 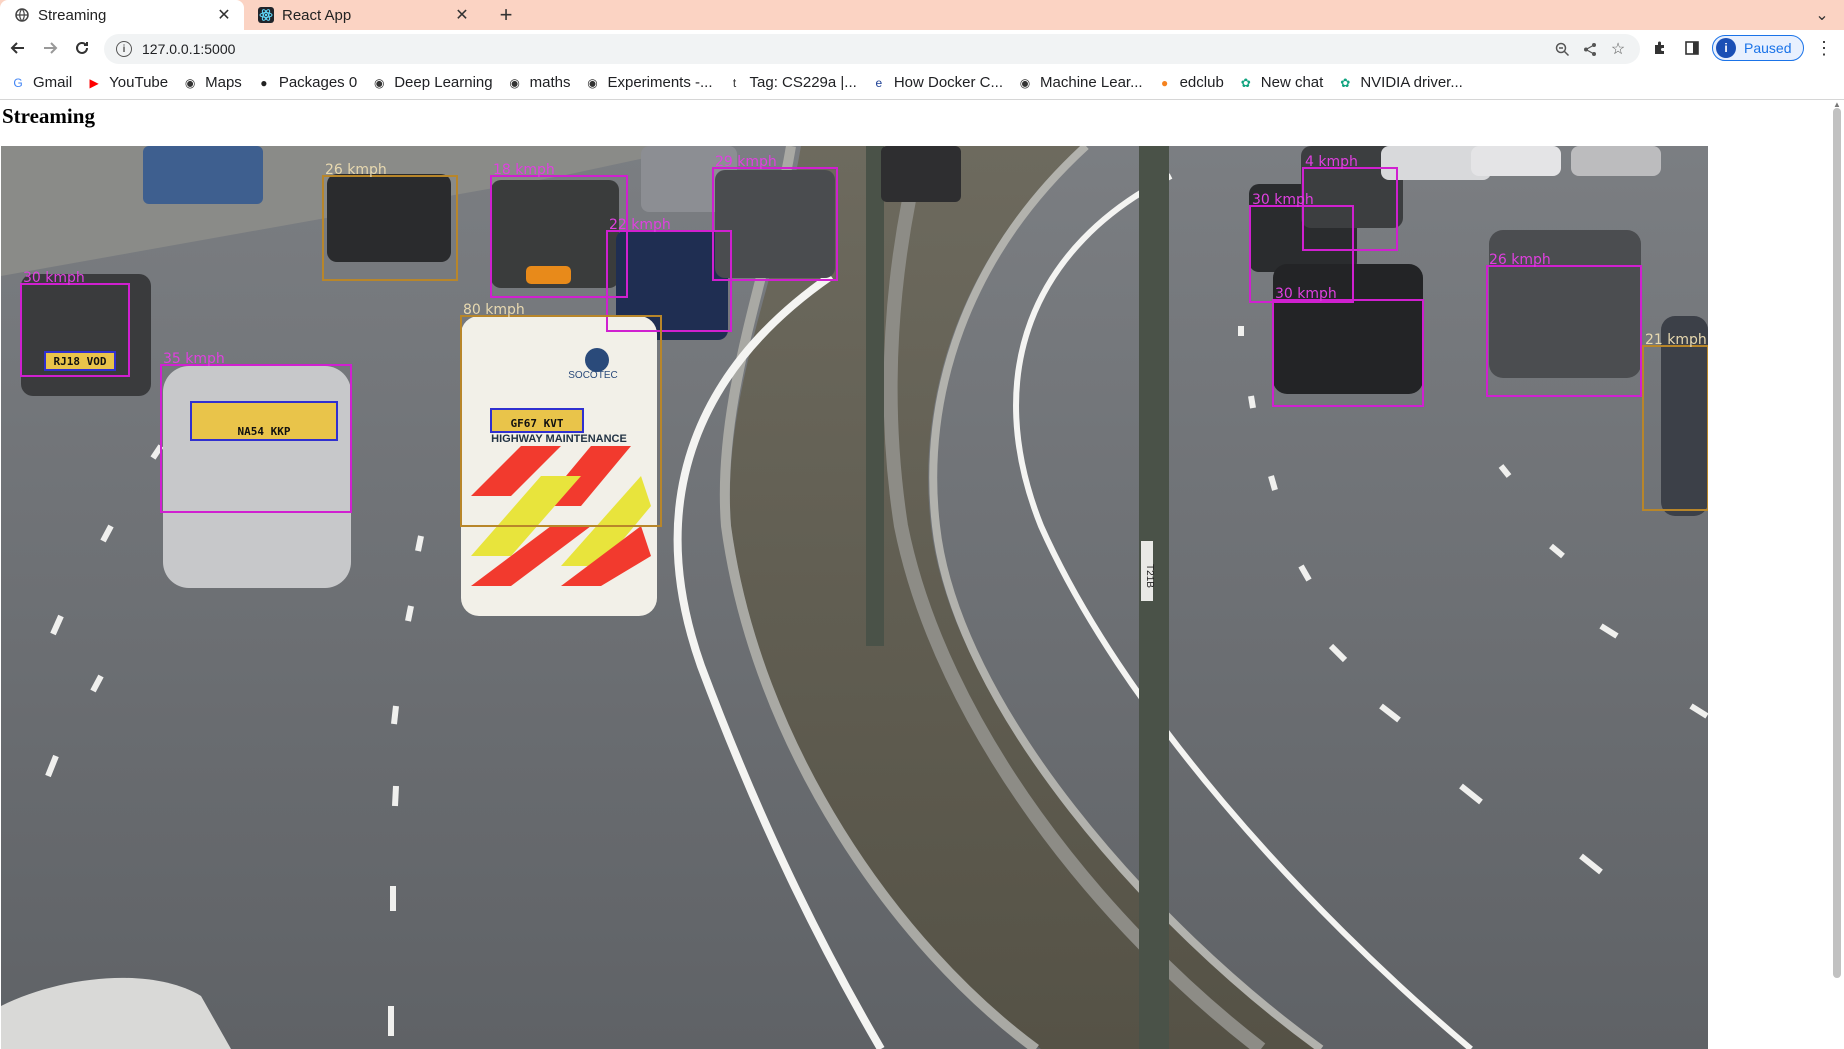 I want to click on bookmark-label: New chat, so click(x=1292, y=82).